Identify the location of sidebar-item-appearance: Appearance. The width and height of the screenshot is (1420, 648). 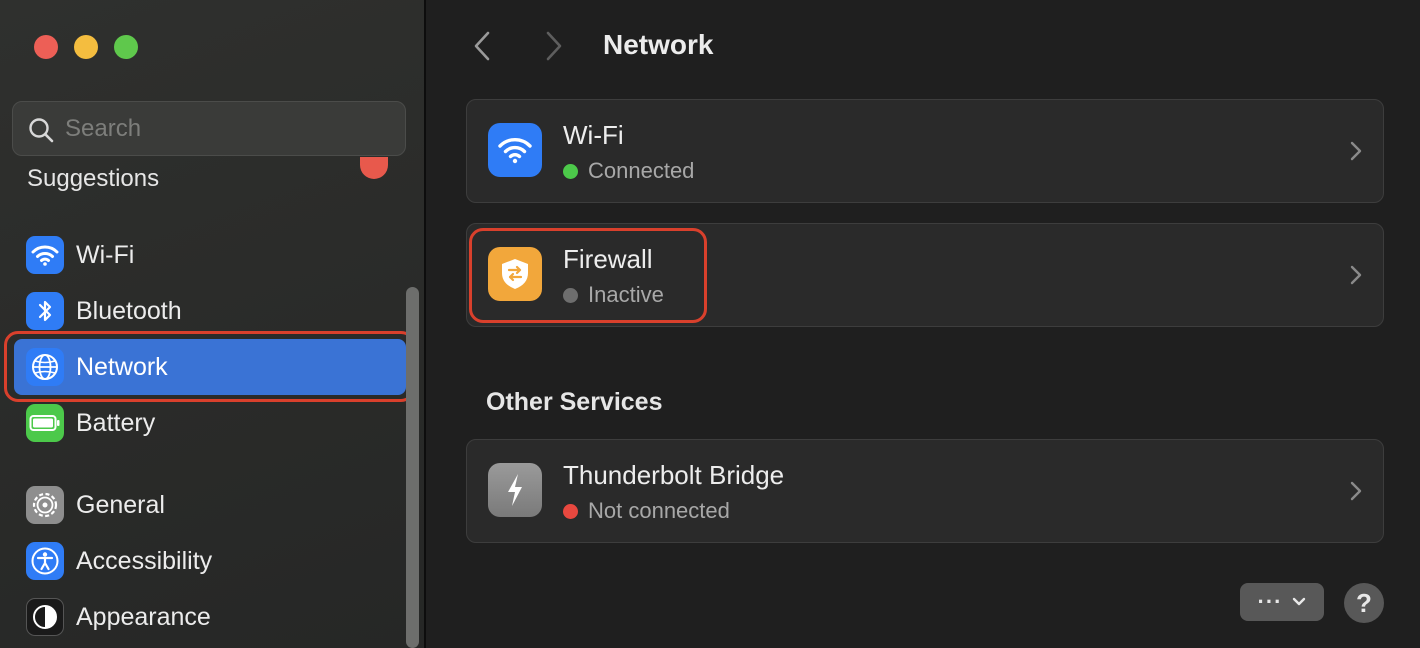
(210, 617).